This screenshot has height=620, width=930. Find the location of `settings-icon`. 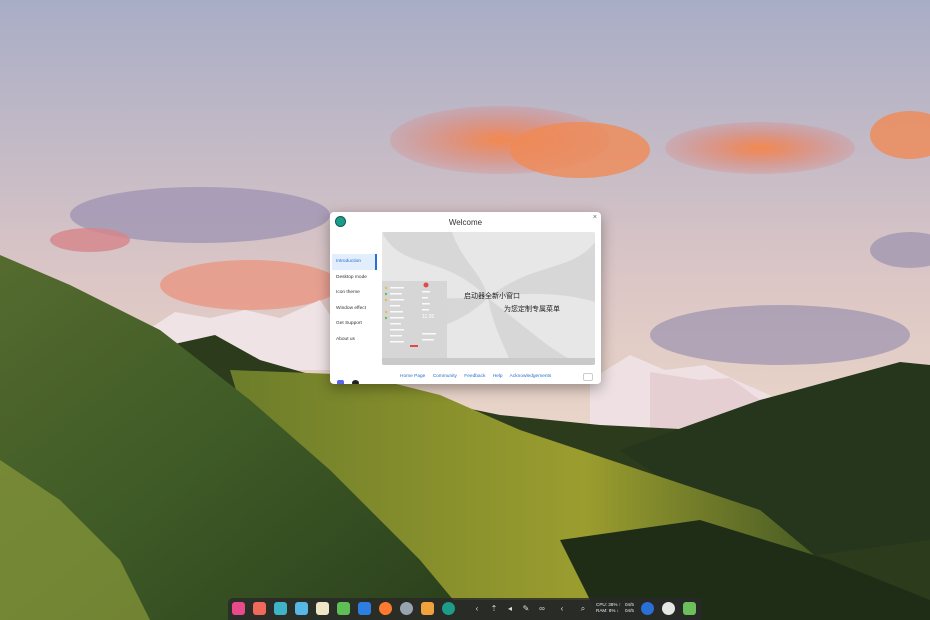

settings-icon is located at coordinates (406, 608).